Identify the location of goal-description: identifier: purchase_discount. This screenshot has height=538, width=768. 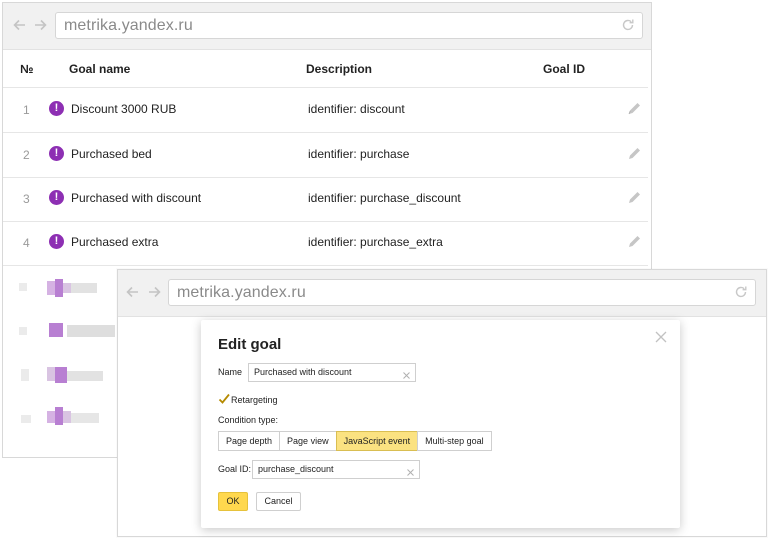
(384, 198).